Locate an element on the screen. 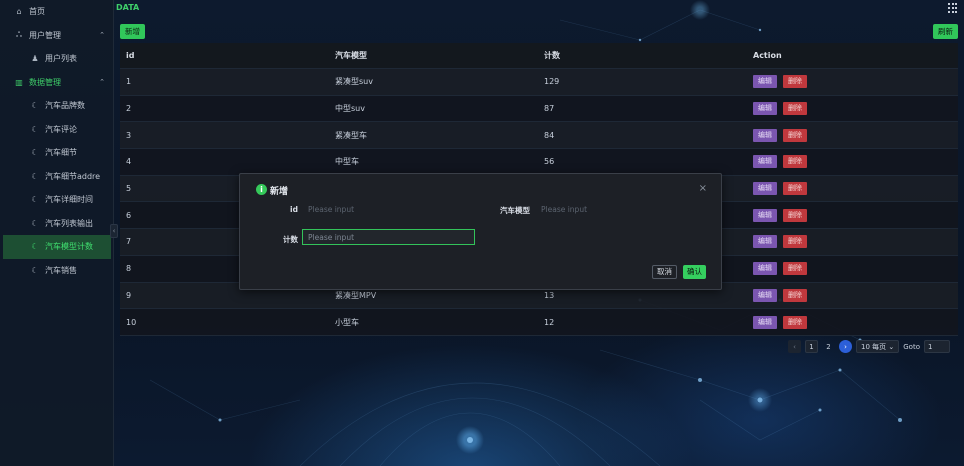  id-field-label: id is located at coordinates (294, 209).